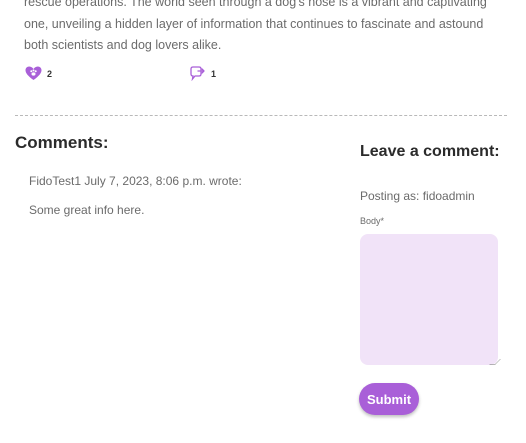  I want to click on comment-date: July 7, 2023, 8:06 p.m. wrote:, so click(163, 181).